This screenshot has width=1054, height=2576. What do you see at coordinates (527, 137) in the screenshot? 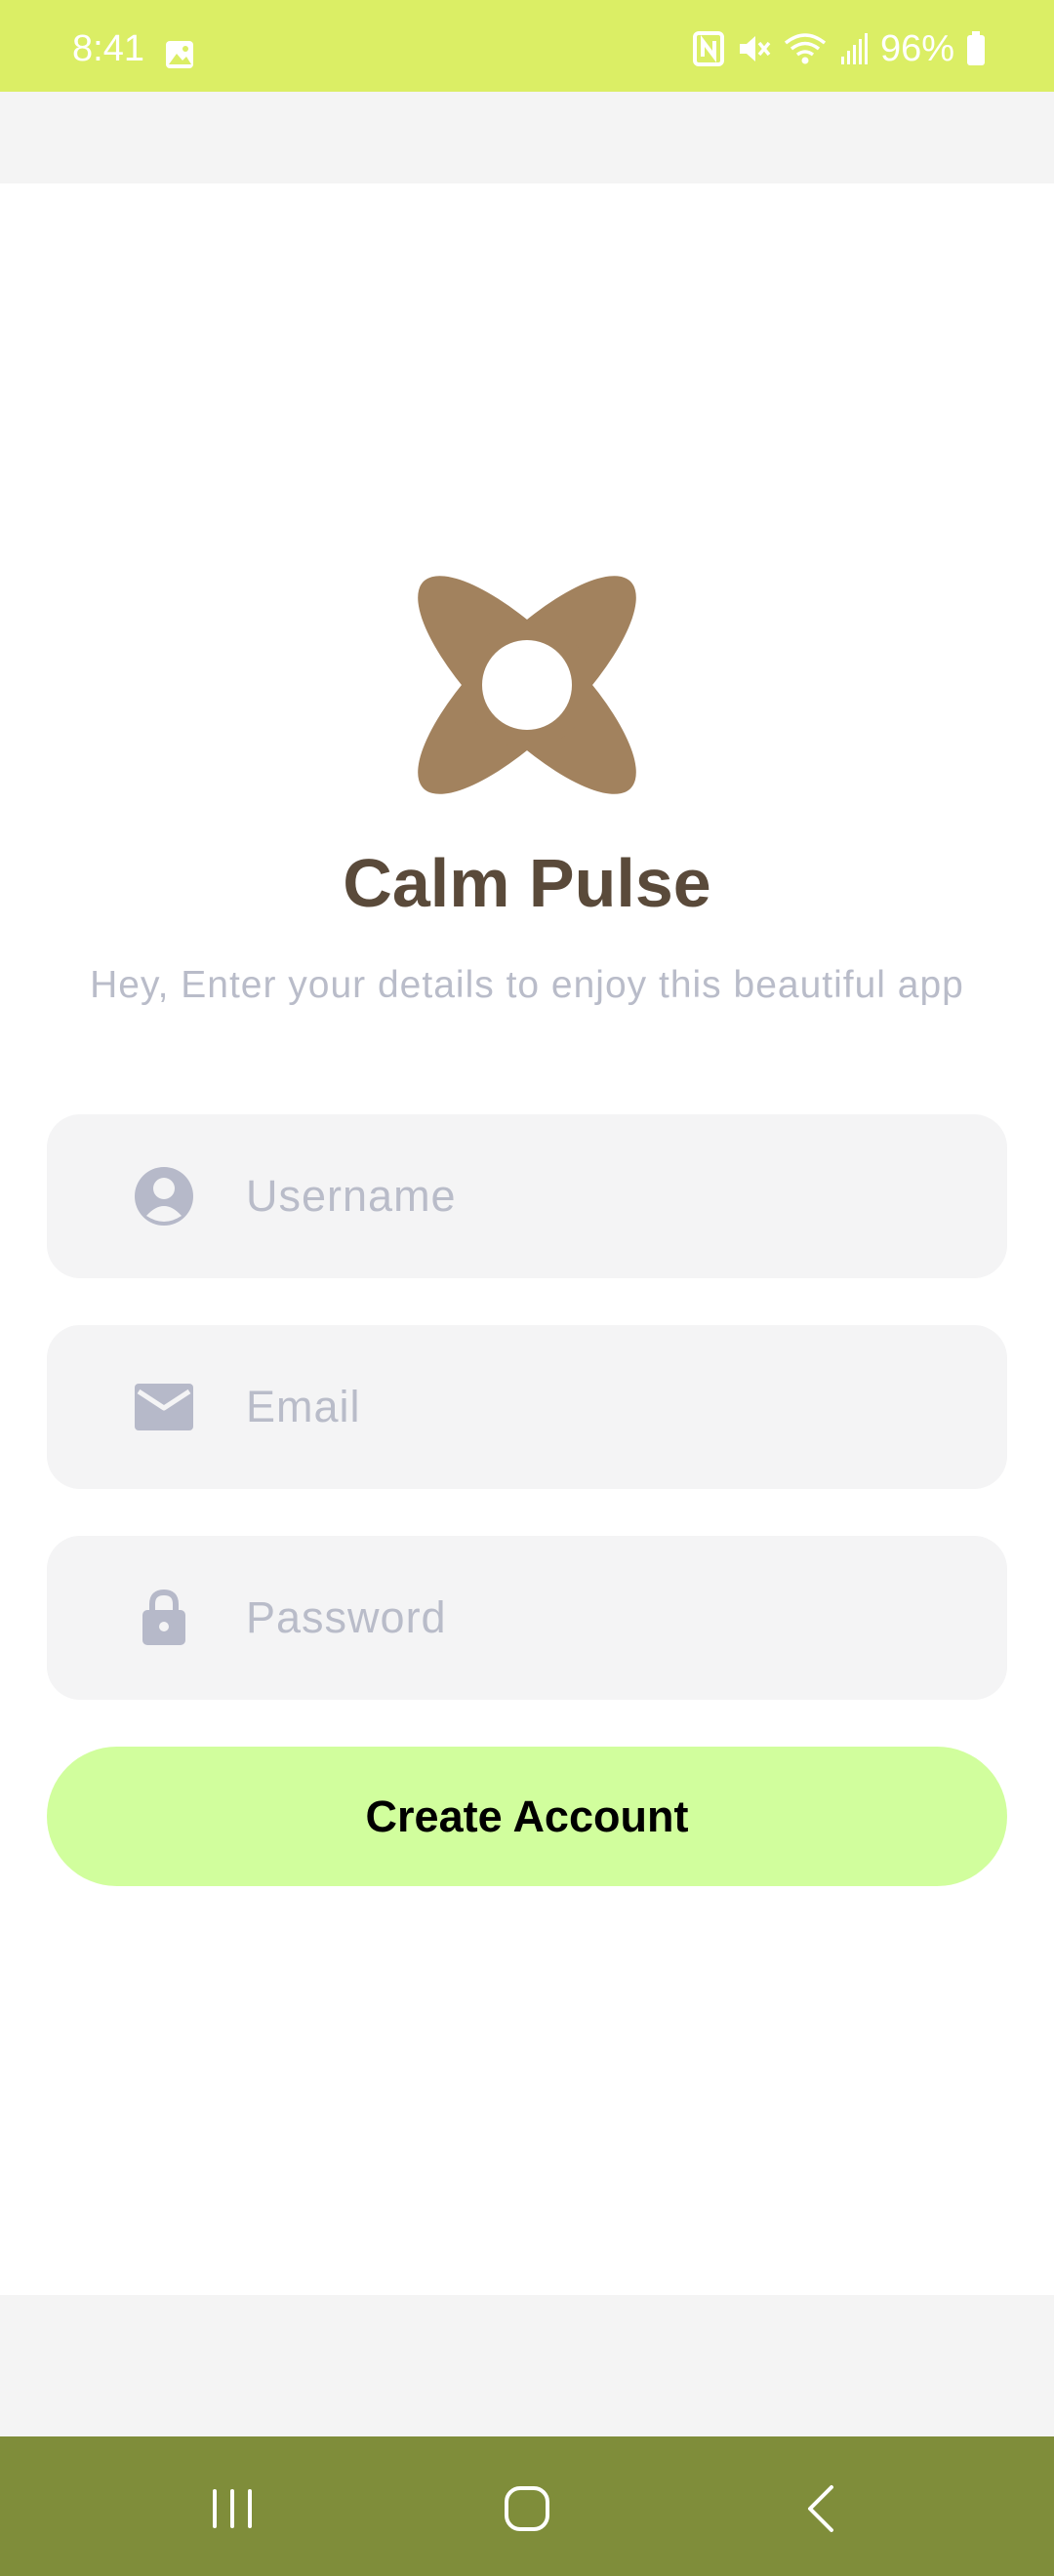
I see `header-band` at bounding box center [527, 137].